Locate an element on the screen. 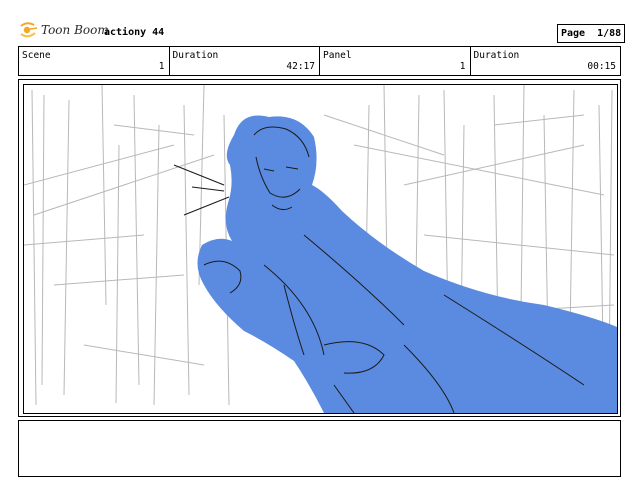 The width and height of the screenshot is (640, 496). scene-value: 1 is located at coordinates (161, 66).